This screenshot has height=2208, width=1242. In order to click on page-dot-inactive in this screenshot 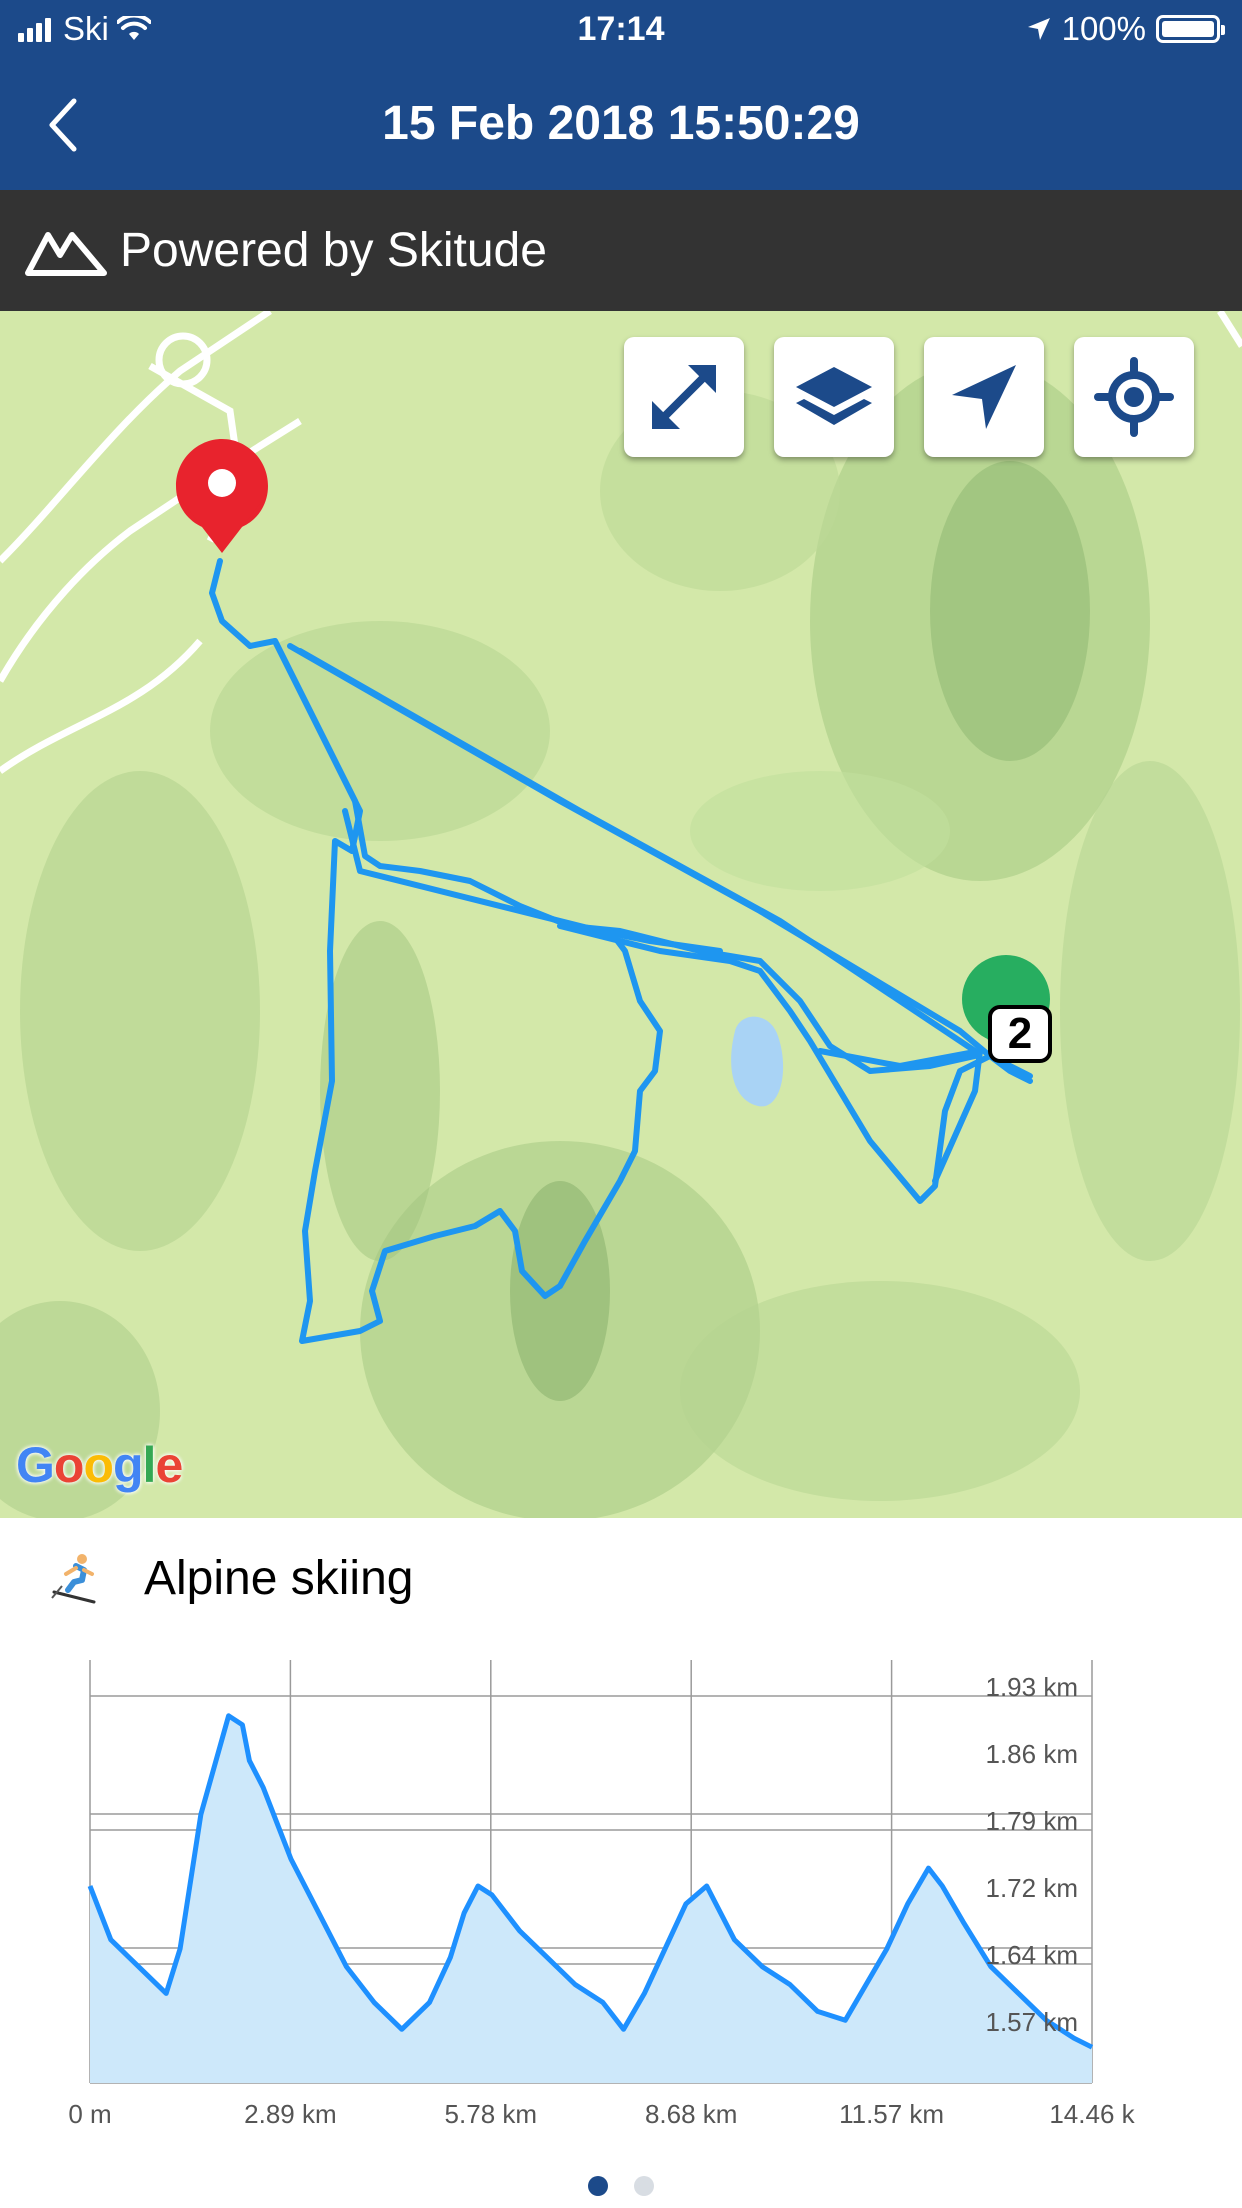, I will do `click(644, 2186)`.